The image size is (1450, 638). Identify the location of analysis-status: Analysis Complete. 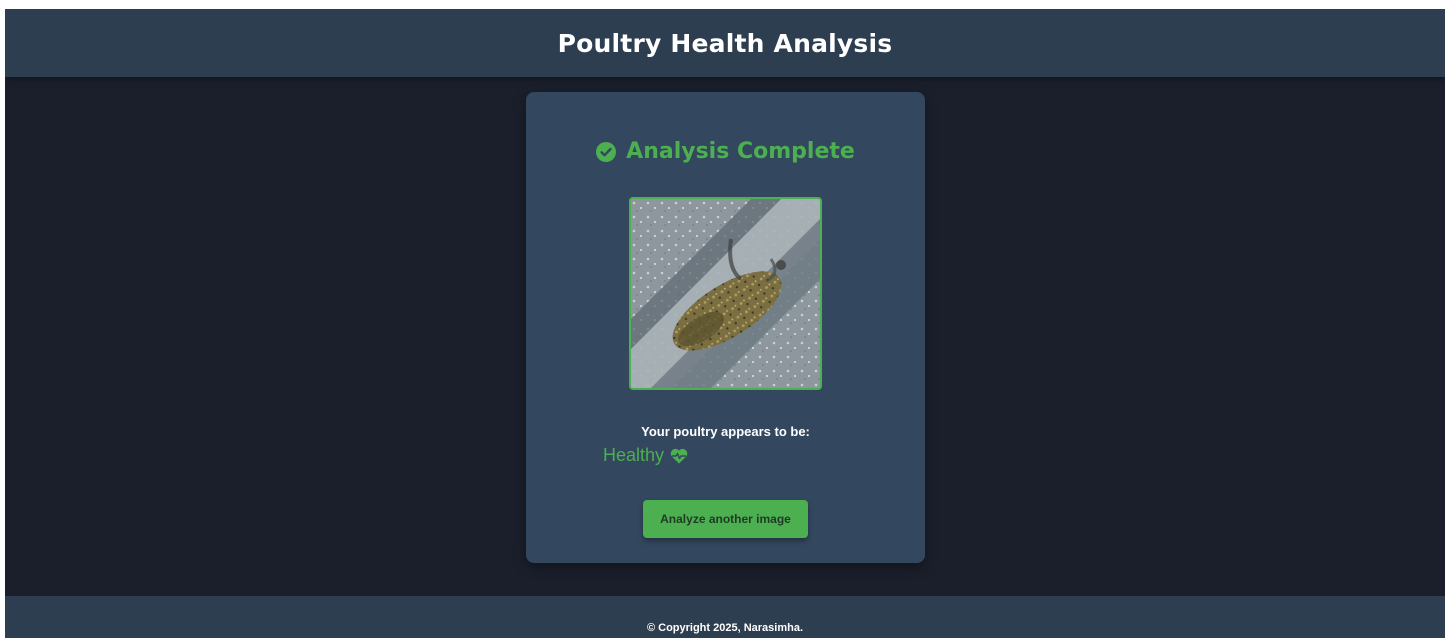
(725, 151).